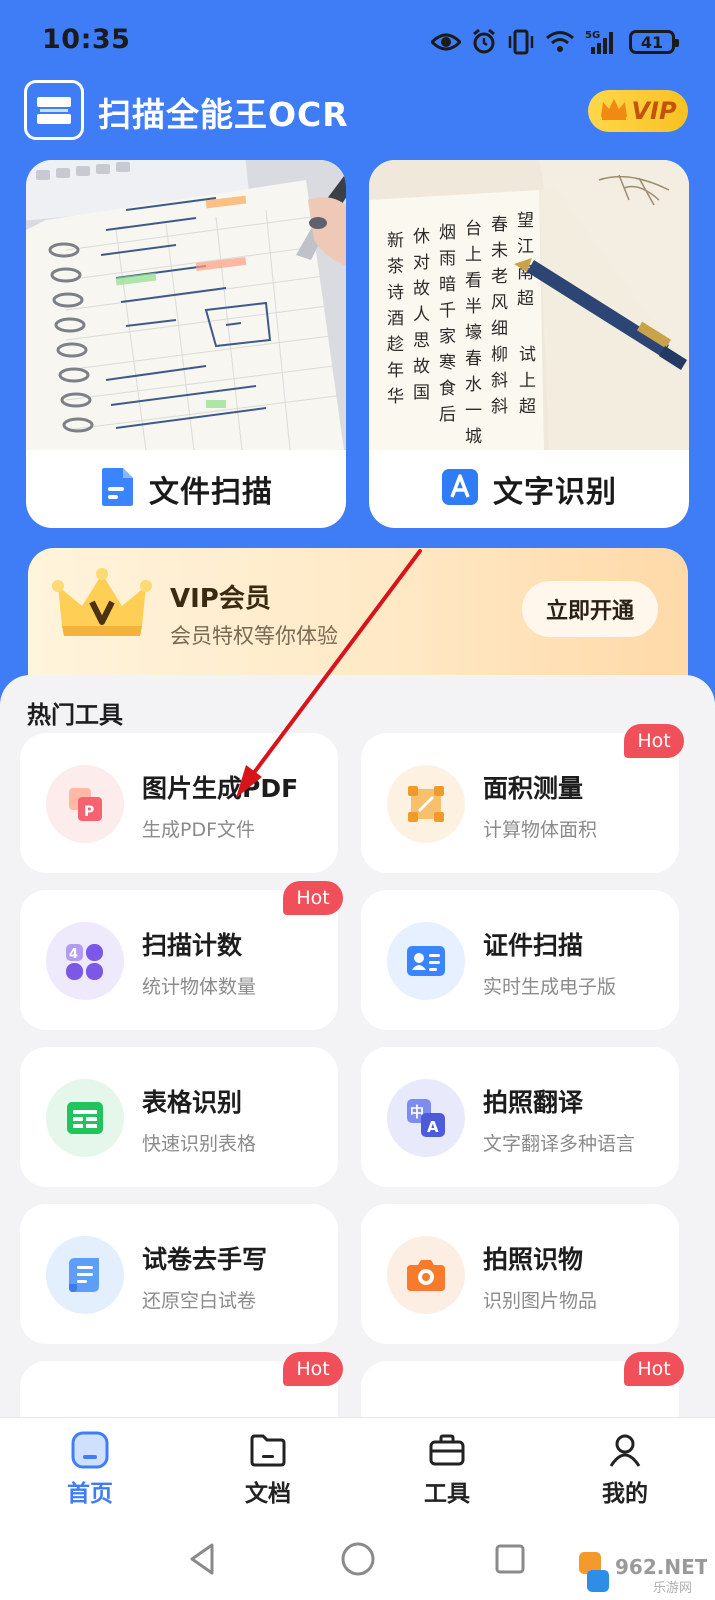  Describe the element at coordinates (473, 437) in the screenshot. I see `svg-text: 城` at that location.